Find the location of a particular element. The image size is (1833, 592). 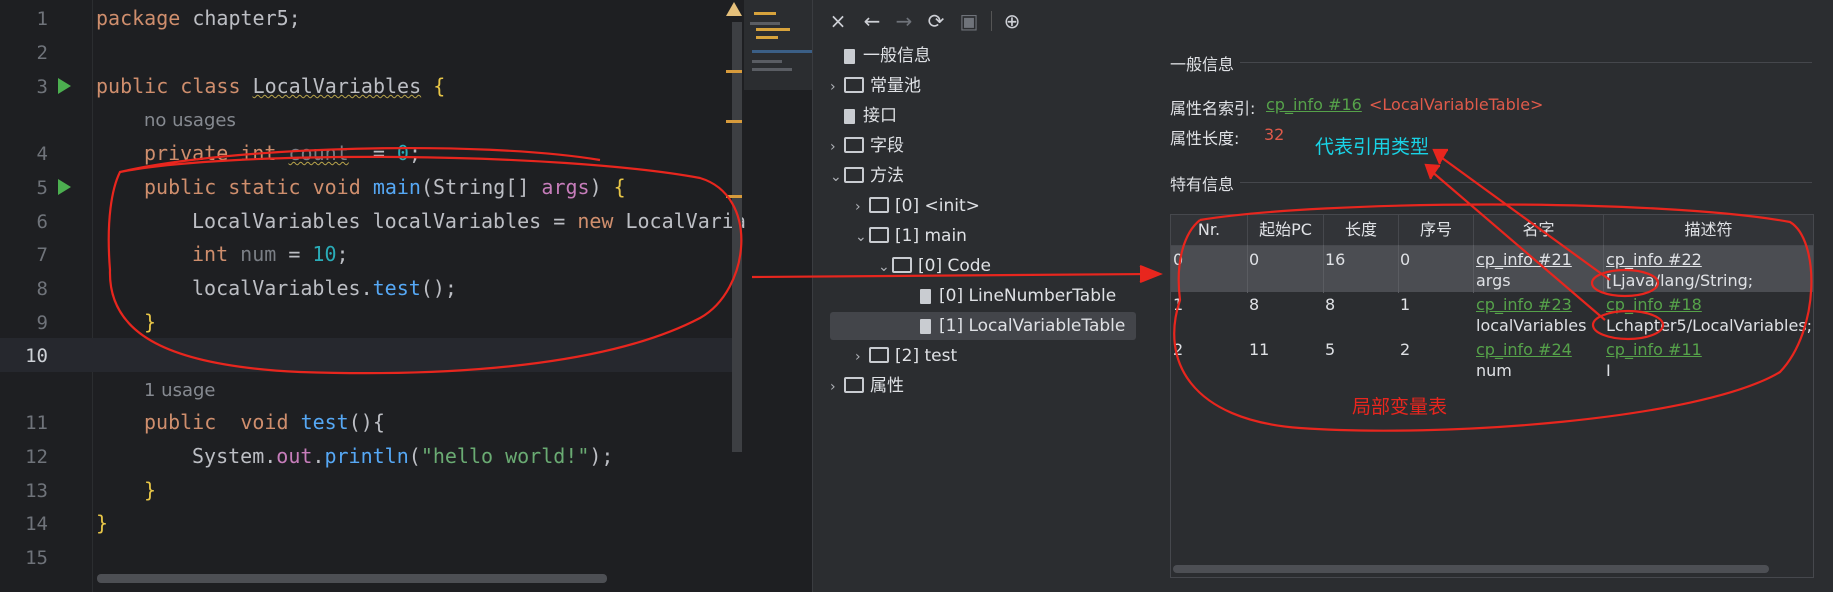

line-number: 13 is located at coordinates (36, 491).